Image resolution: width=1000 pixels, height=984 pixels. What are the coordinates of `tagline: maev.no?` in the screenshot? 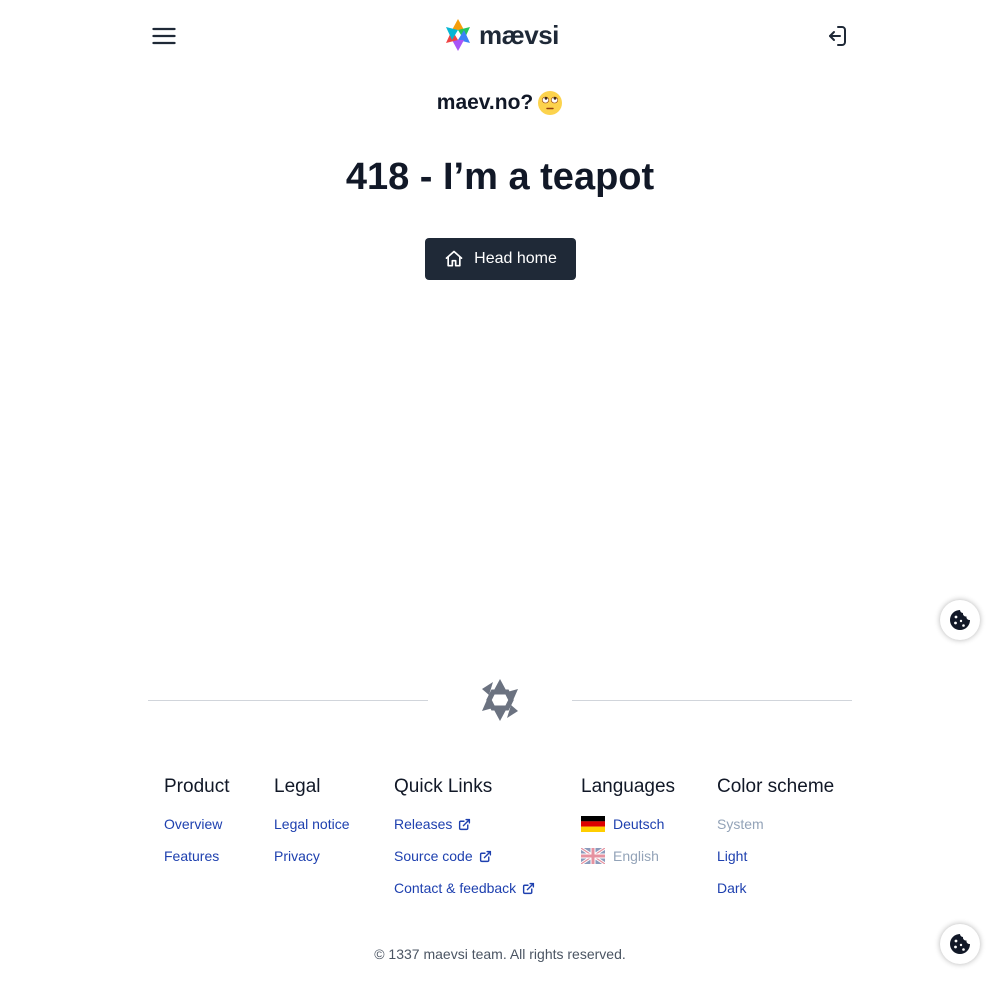 It's located at (500, 103).